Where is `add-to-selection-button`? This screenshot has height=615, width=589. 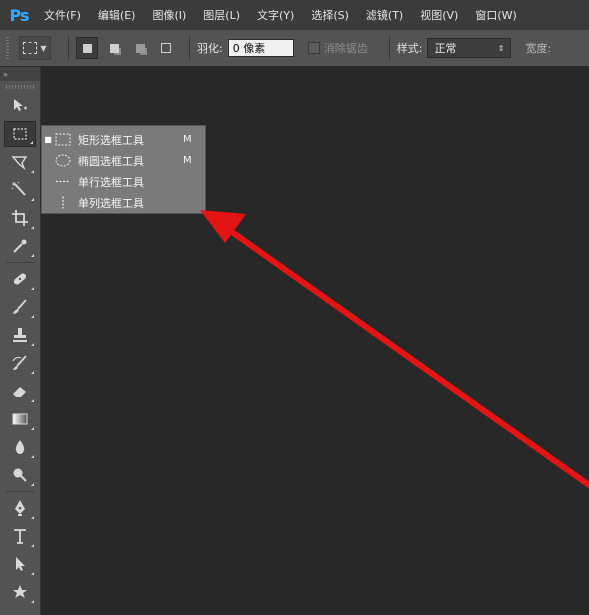 add-to-selection-button is located at coordinates (114, 48).